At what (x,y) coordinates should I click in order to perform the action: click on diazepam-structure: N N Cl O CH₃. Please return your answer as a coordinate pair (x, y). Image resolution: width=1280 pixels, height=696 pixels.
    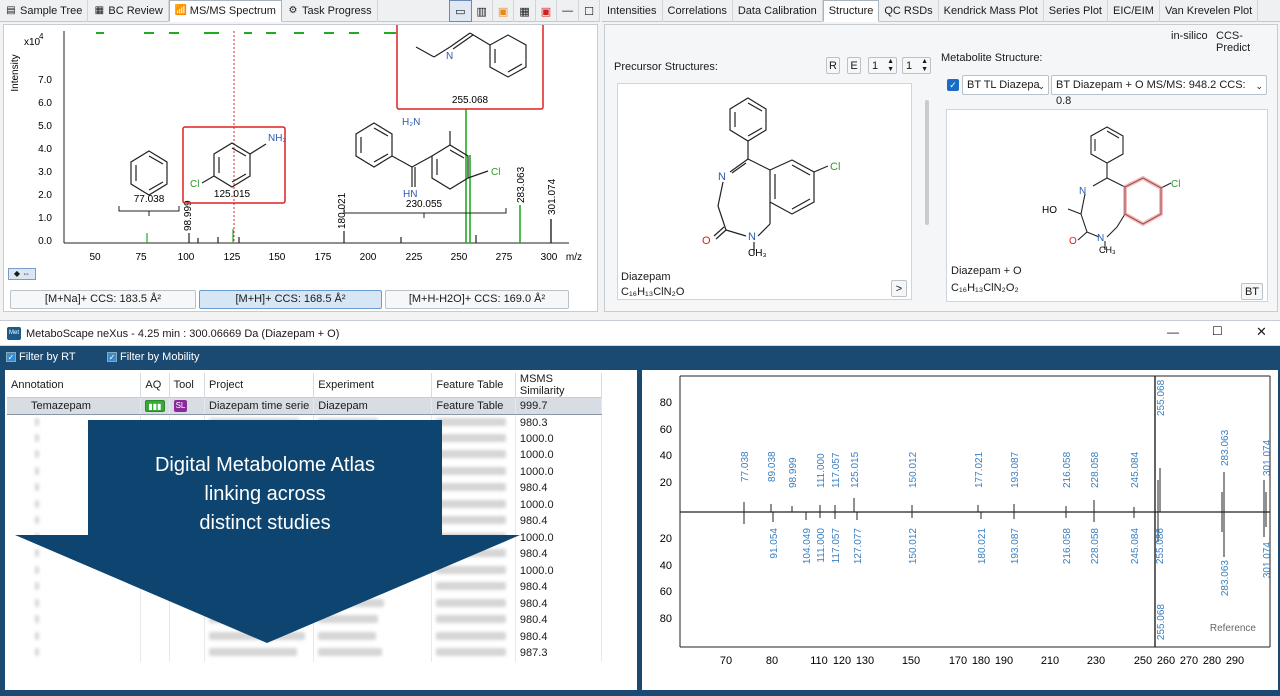
    Looking at the image, I should click on (771, 178).